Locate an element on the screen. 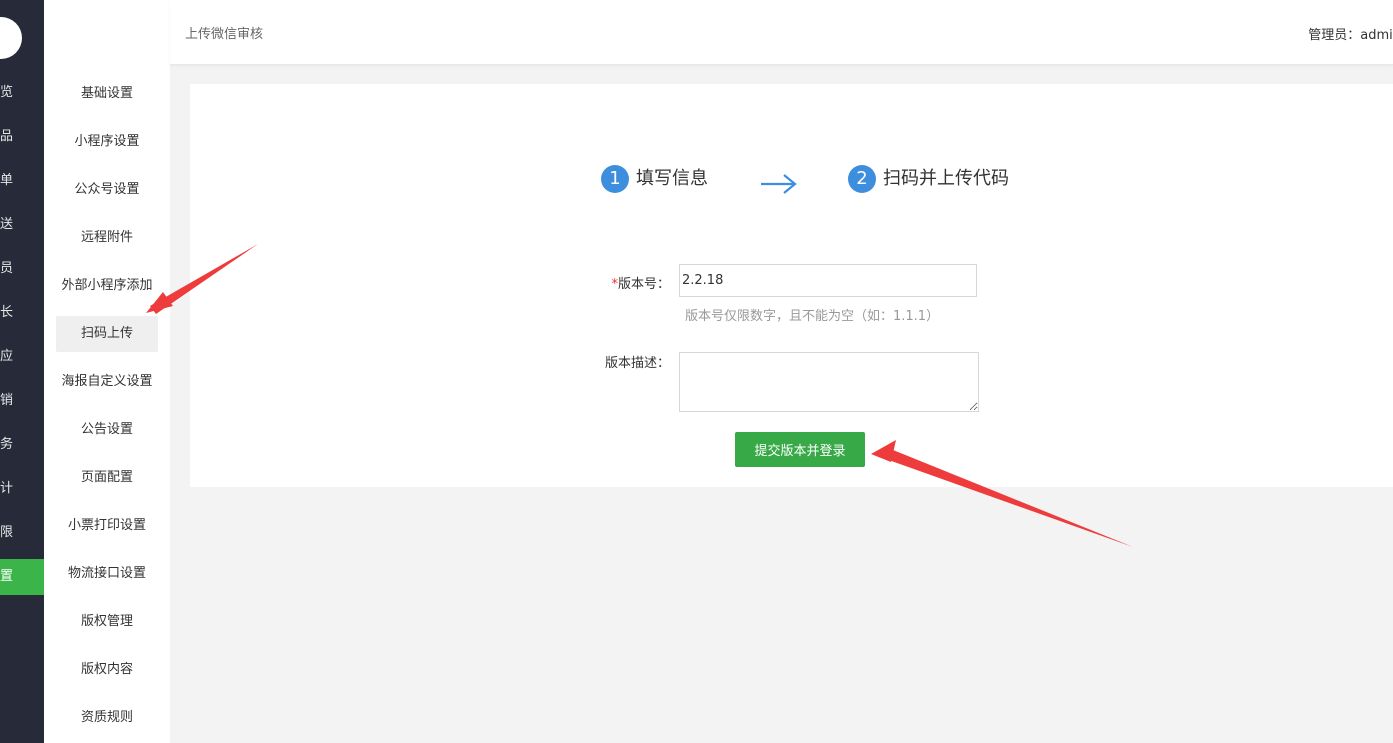 This screenshot has width=1393, height=743. main-nav: 总览 商品 订单 配送 会员 团长 供应 营销 财务 统计 权限 设置 is located at coordinates (22, 371).